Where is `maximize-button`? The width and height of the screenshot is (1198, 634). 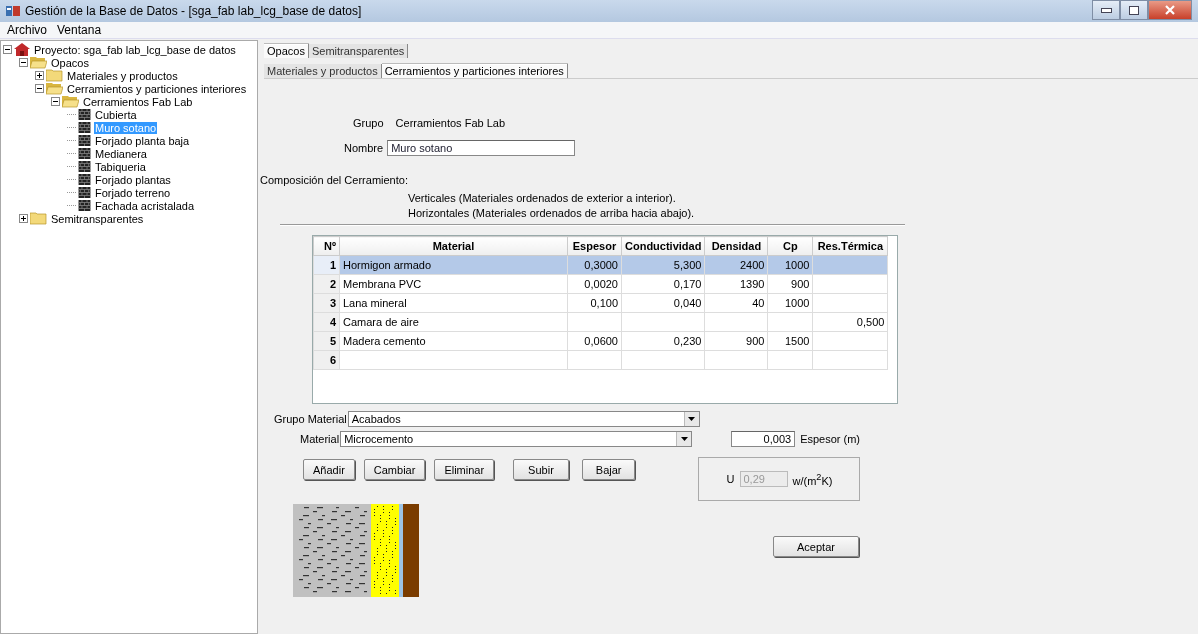
maximize-button is located at coordinates (1134, 10).